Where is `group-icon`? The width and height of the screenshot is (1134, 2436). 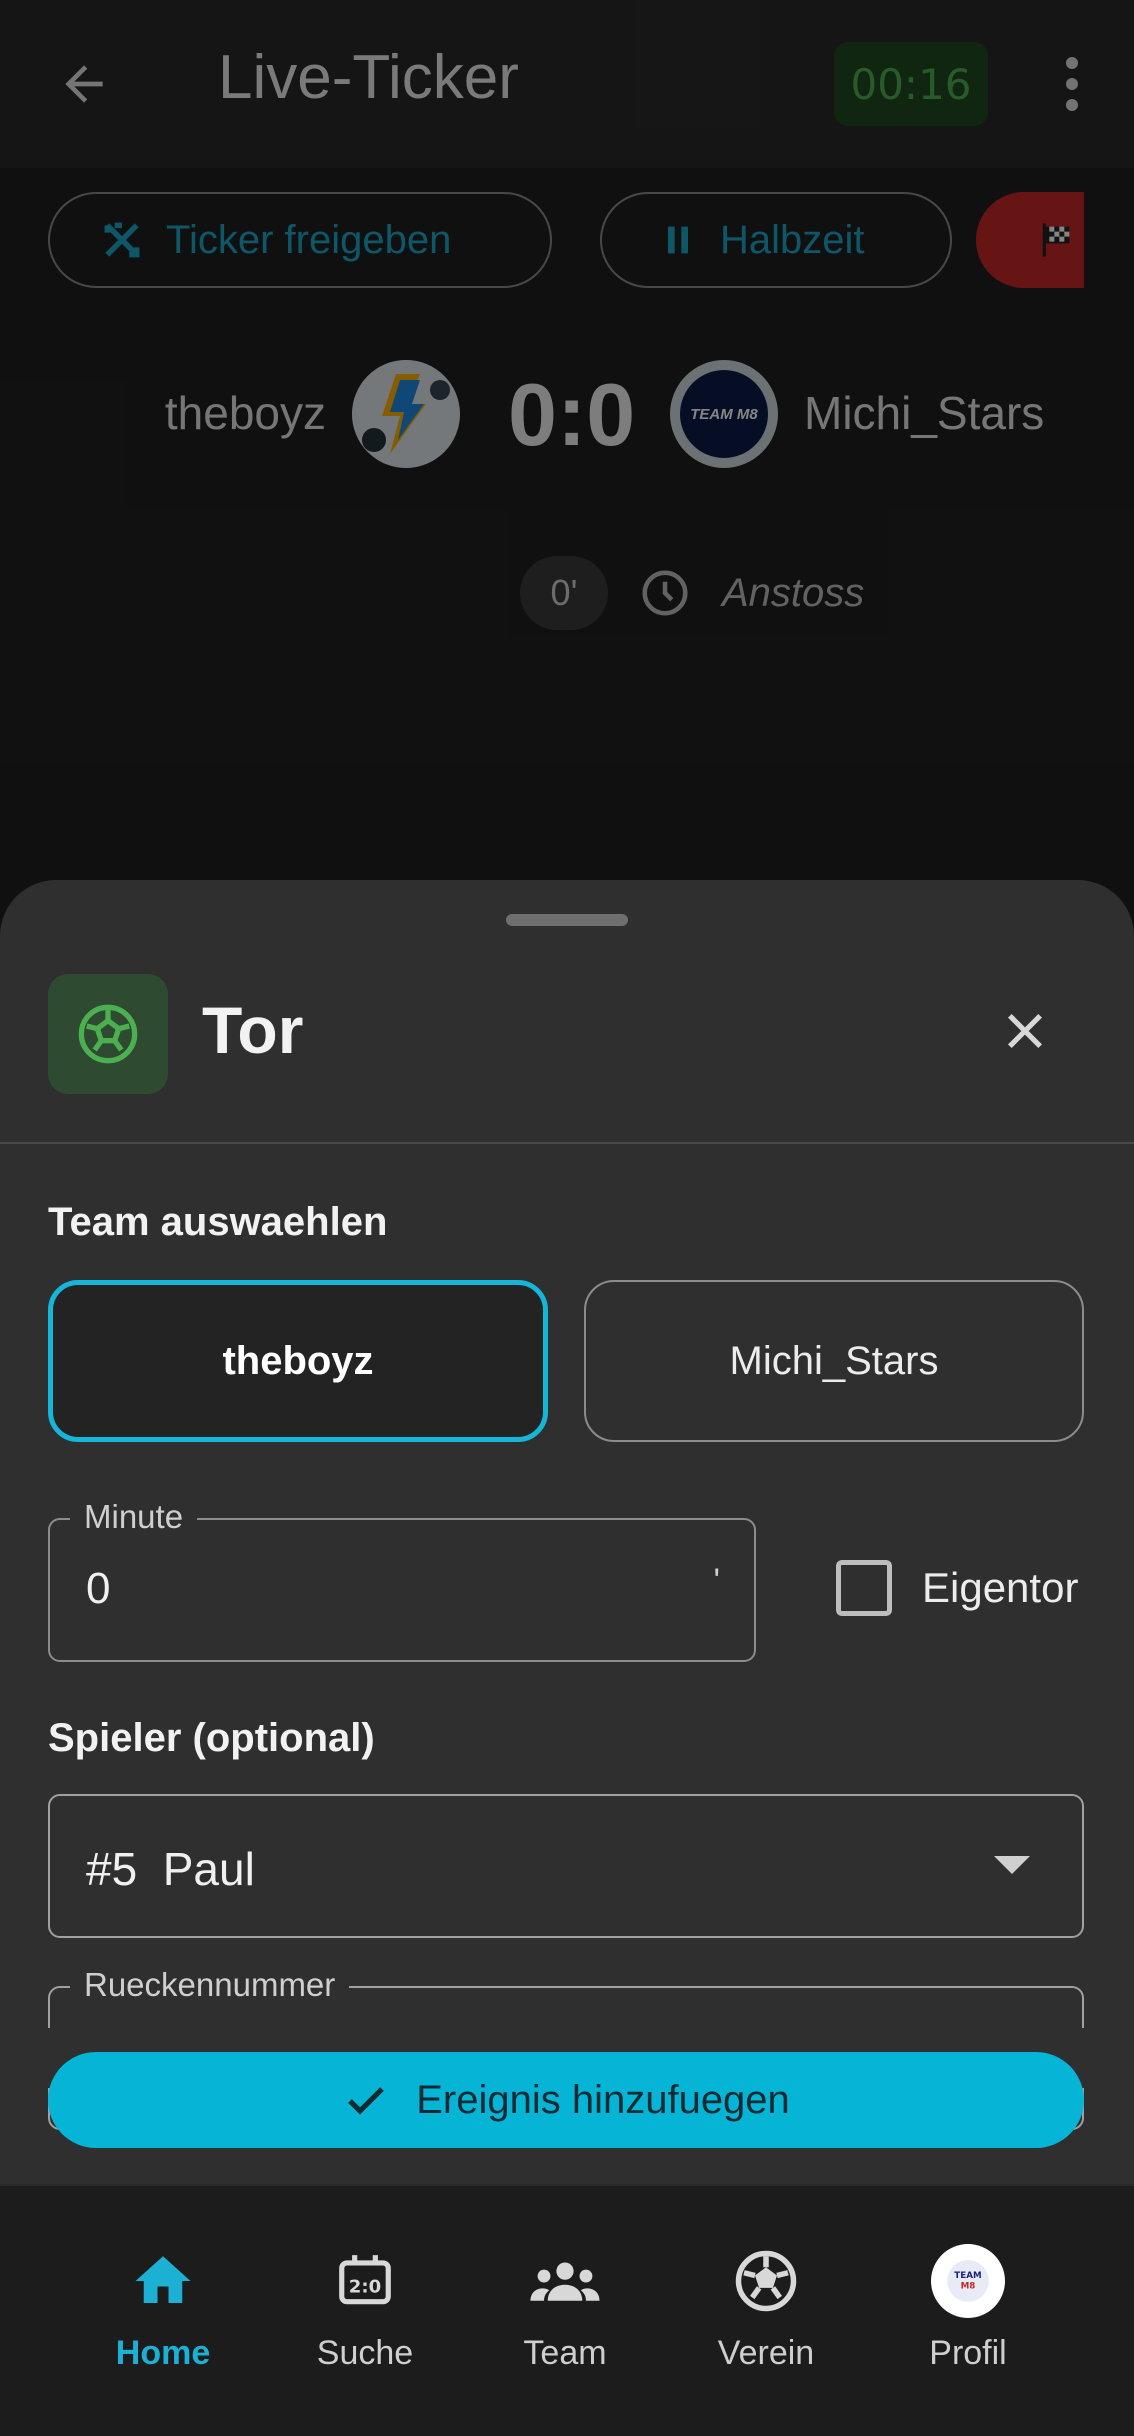 group-icon is located at coordinates (565, 2281).